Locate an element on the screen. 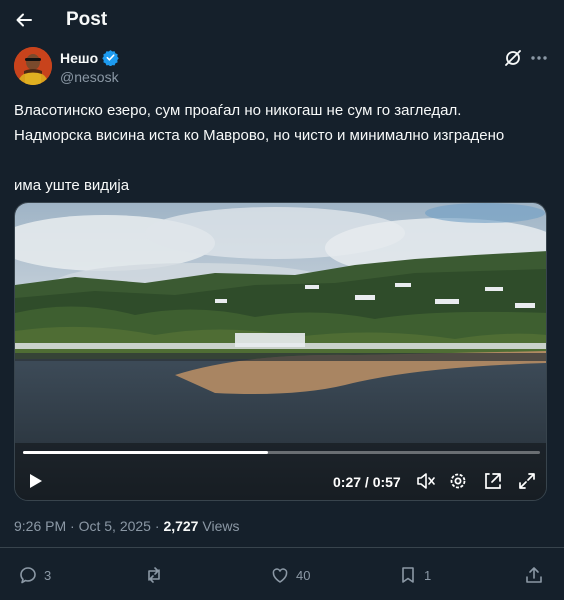 This screenshot has height=600, width=564. page-title: Post is located at coordinates (87, 19).